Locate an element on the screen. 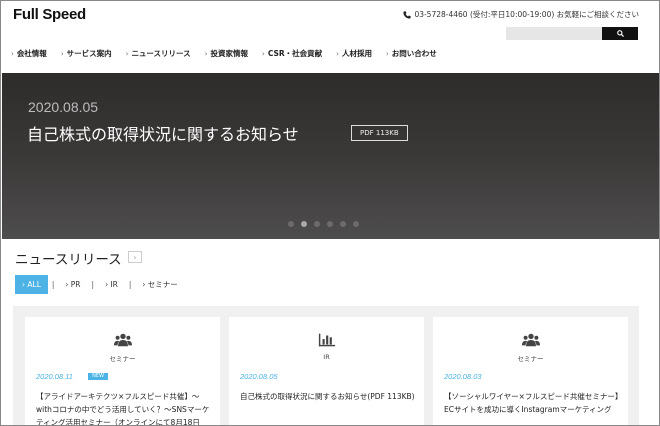 The image size is (660, 426). news-more-button: › is located at coordinates (135, 257).